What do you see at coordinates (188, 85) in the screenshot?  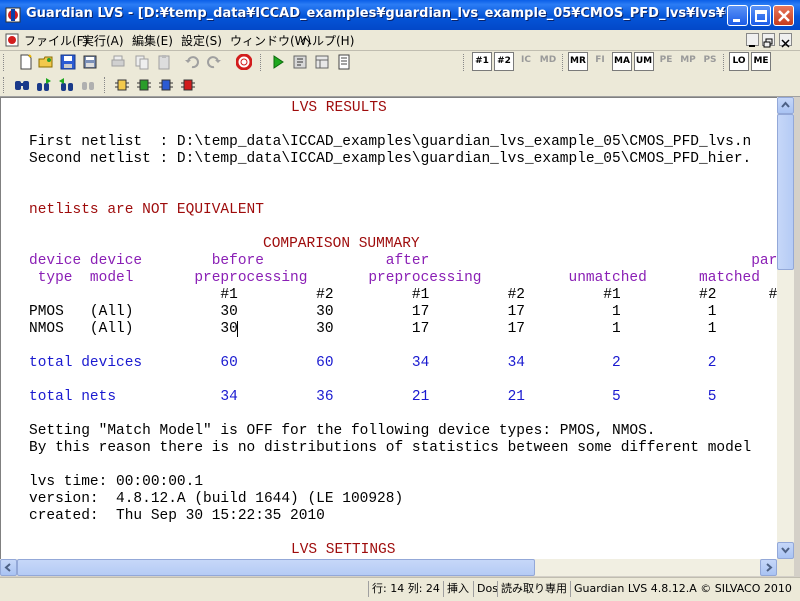 I see `cell-icon` at bounding box center [188, 85].